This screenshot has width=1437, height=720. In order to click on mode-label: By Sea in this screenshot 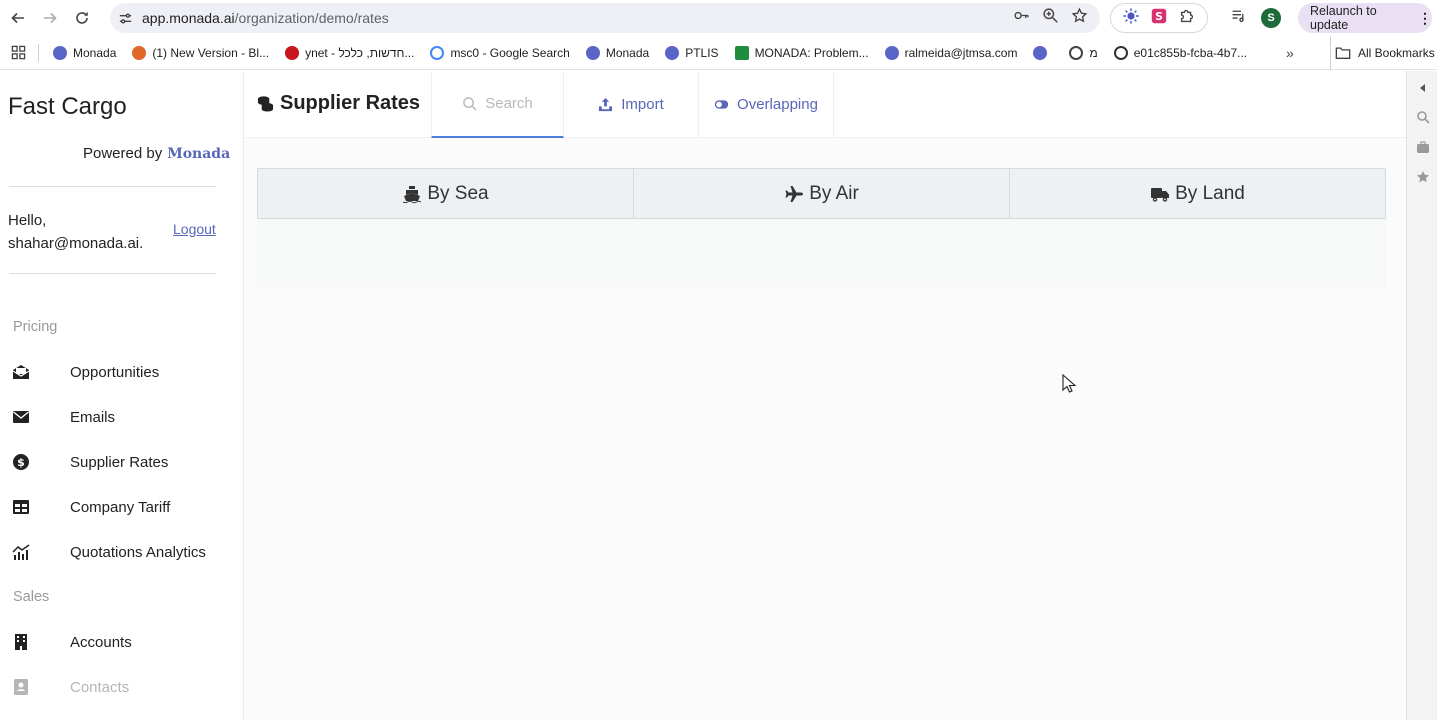, I will do `click(458, 193)`.